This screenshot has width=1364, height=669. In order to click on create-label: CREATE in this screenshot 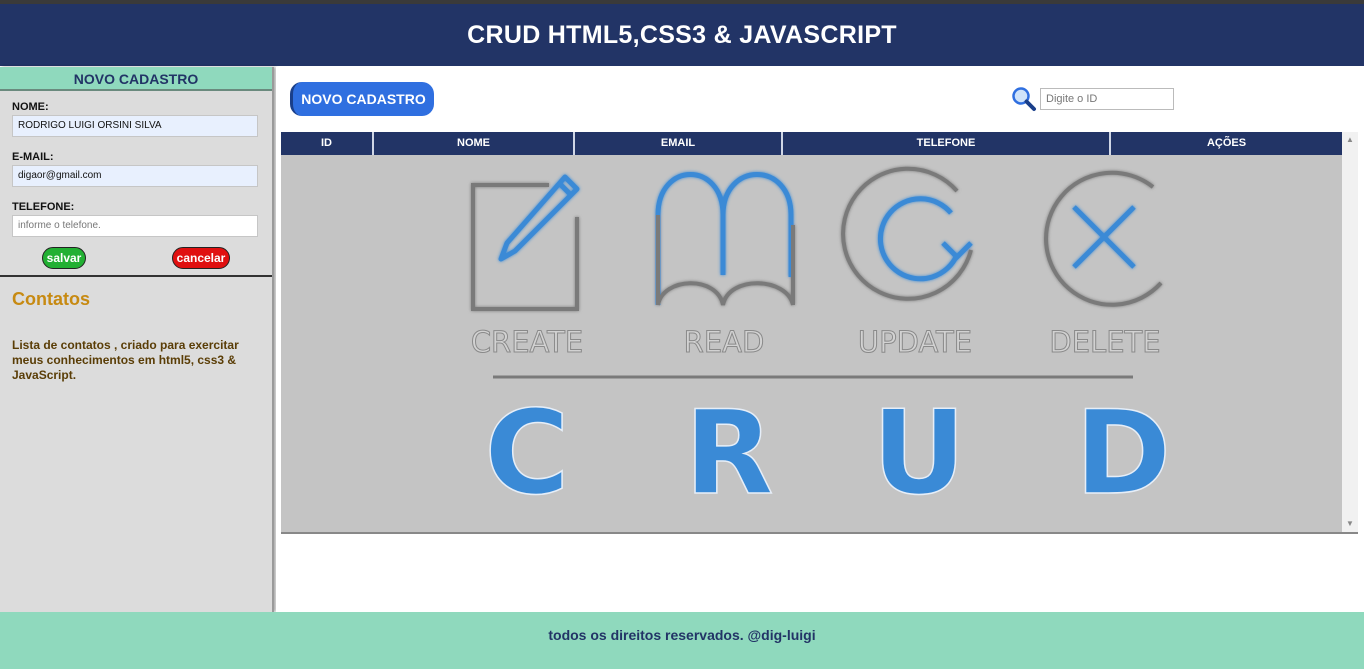, I will do `click(527, 342)`.